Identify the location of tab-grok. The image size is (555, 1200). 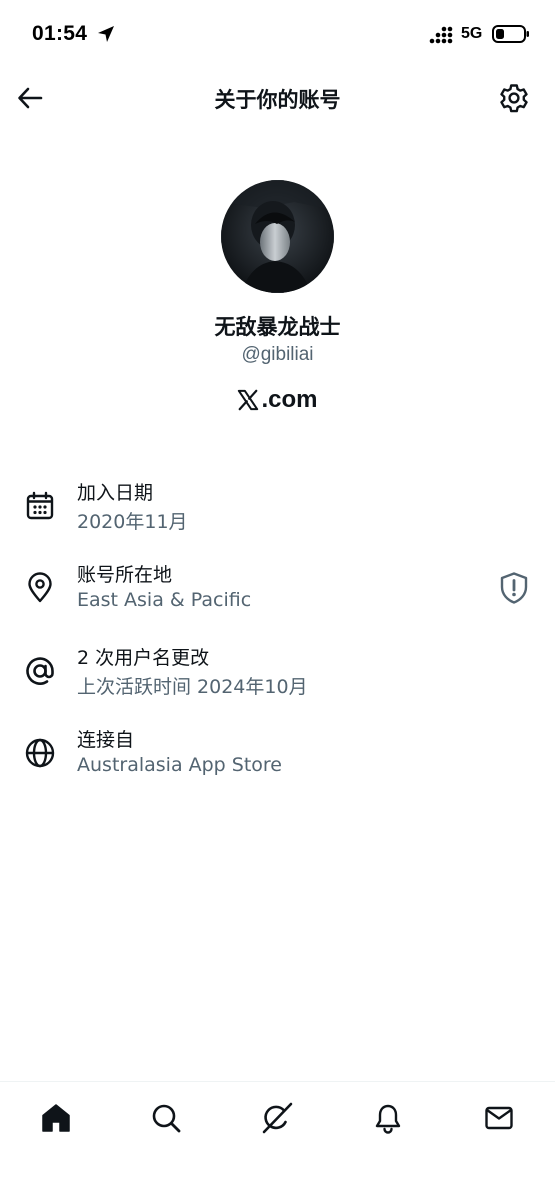
(277, 1118).